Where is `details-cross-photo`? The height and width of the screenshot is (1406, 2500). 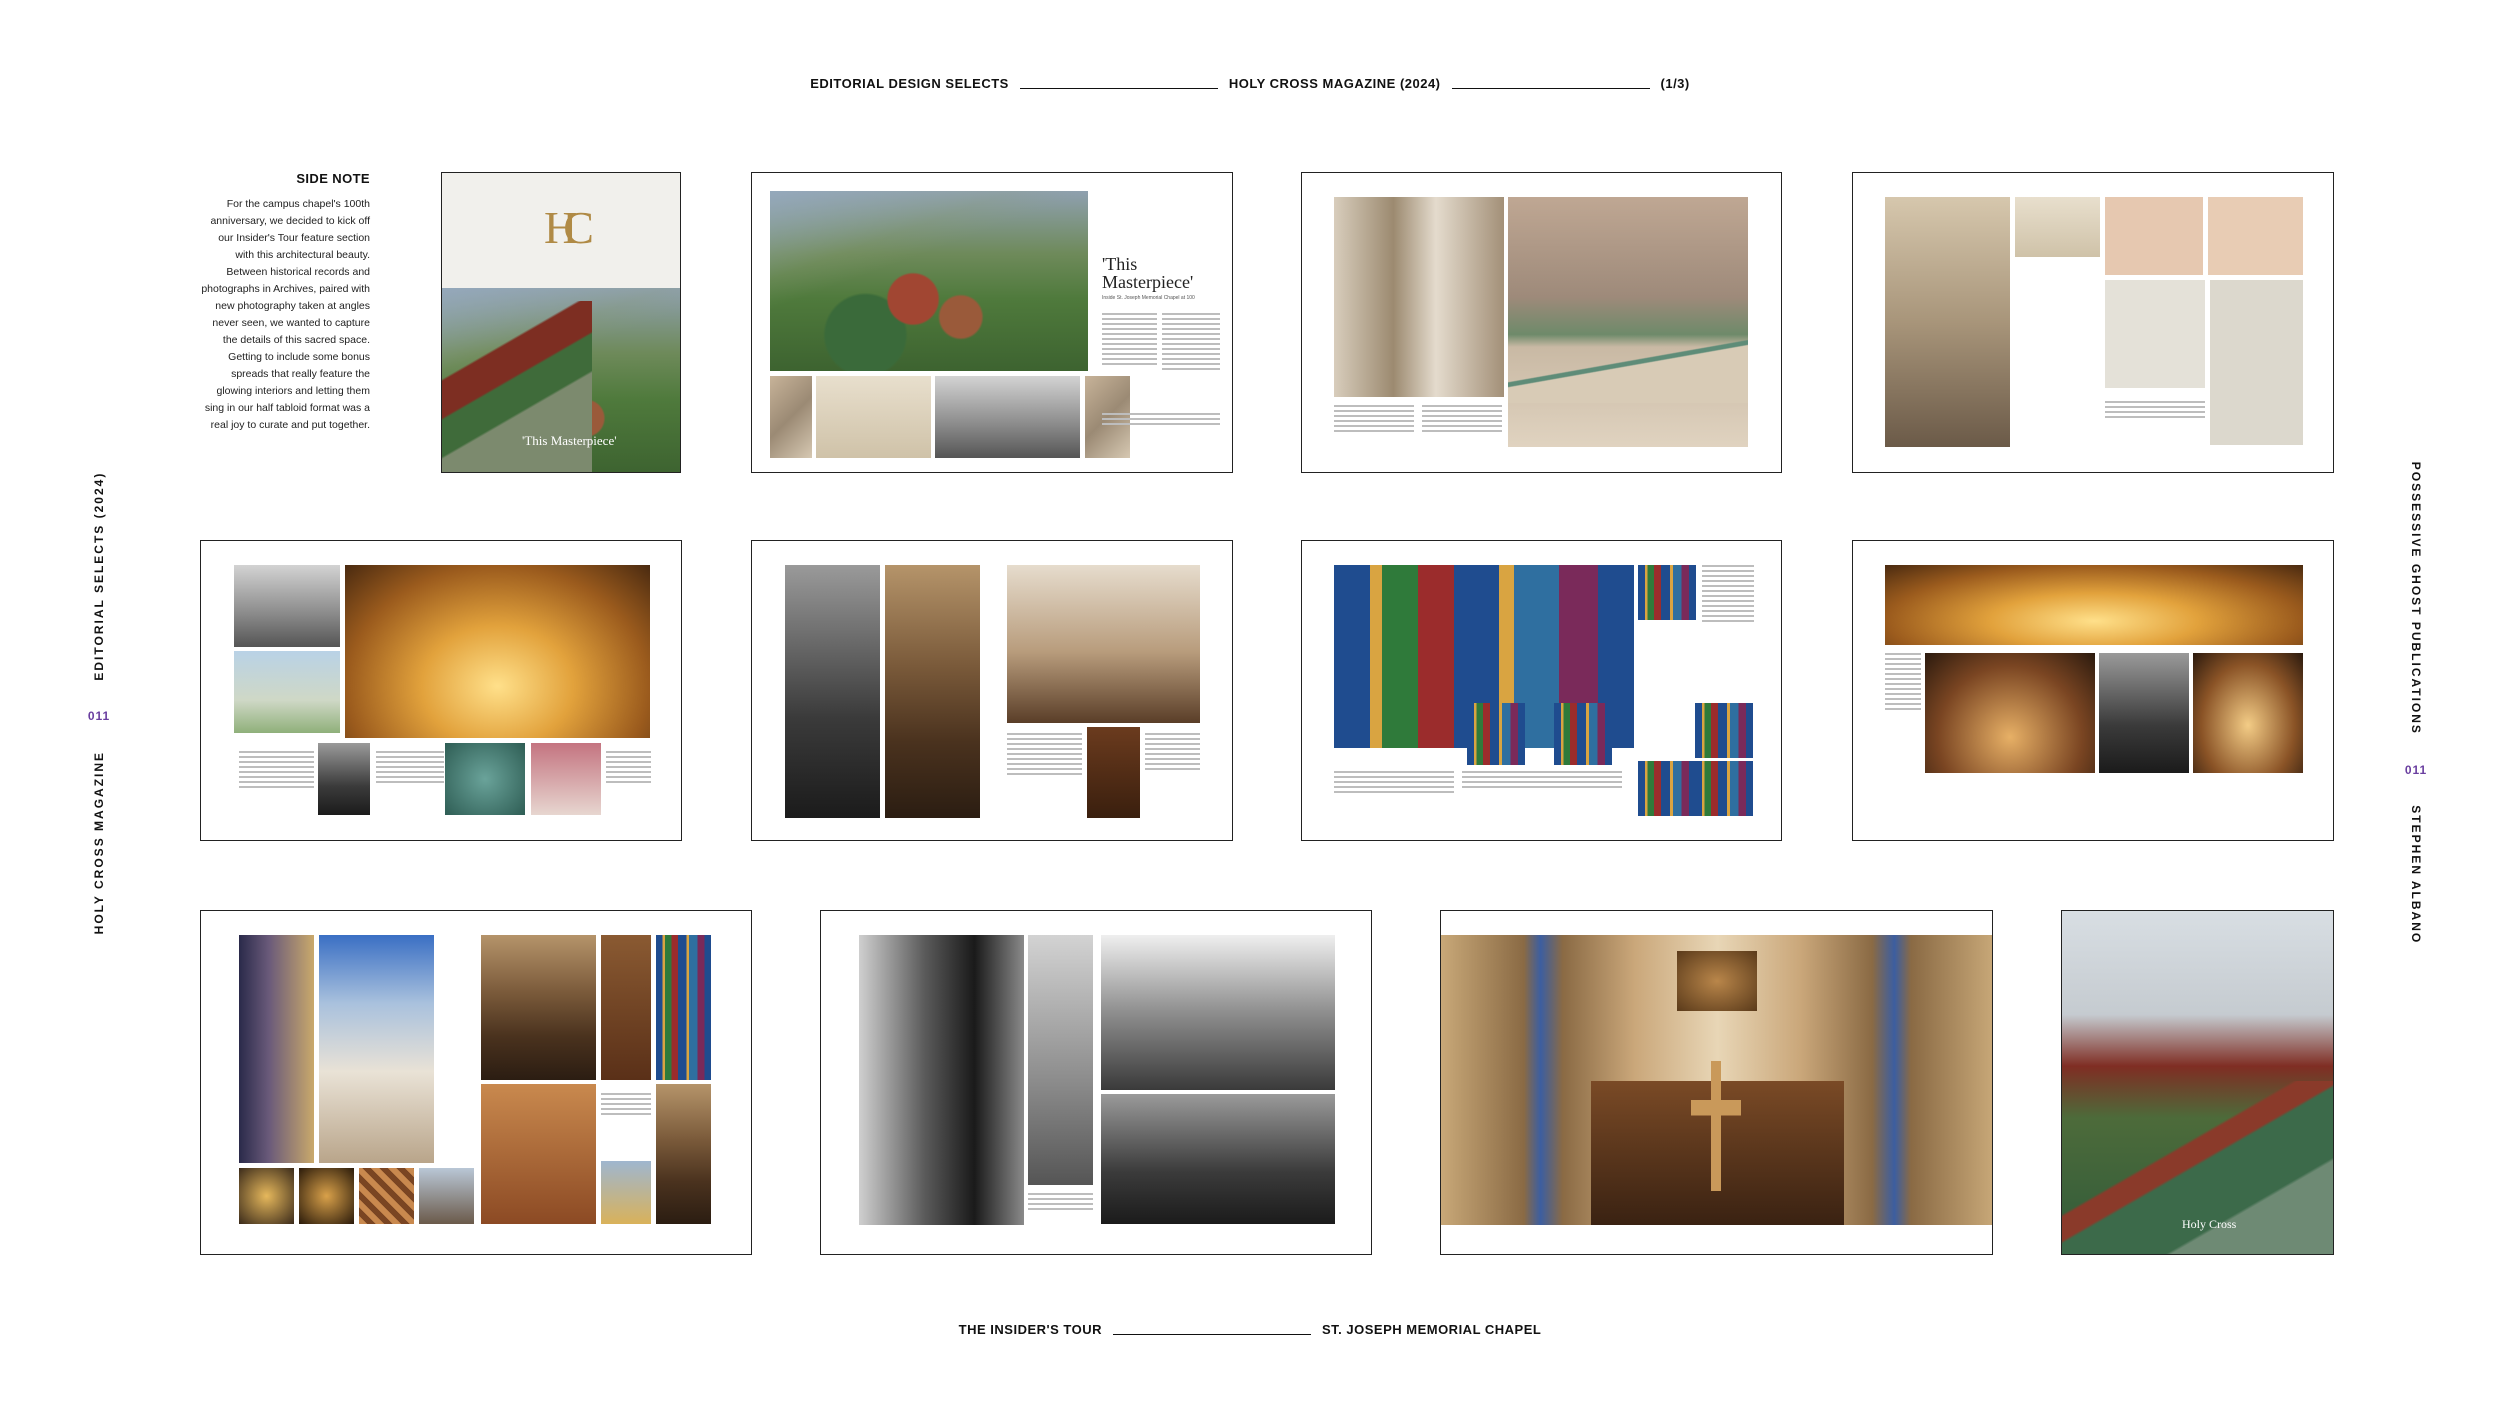
details-cross-photo is located at coordinates (626, 1192).